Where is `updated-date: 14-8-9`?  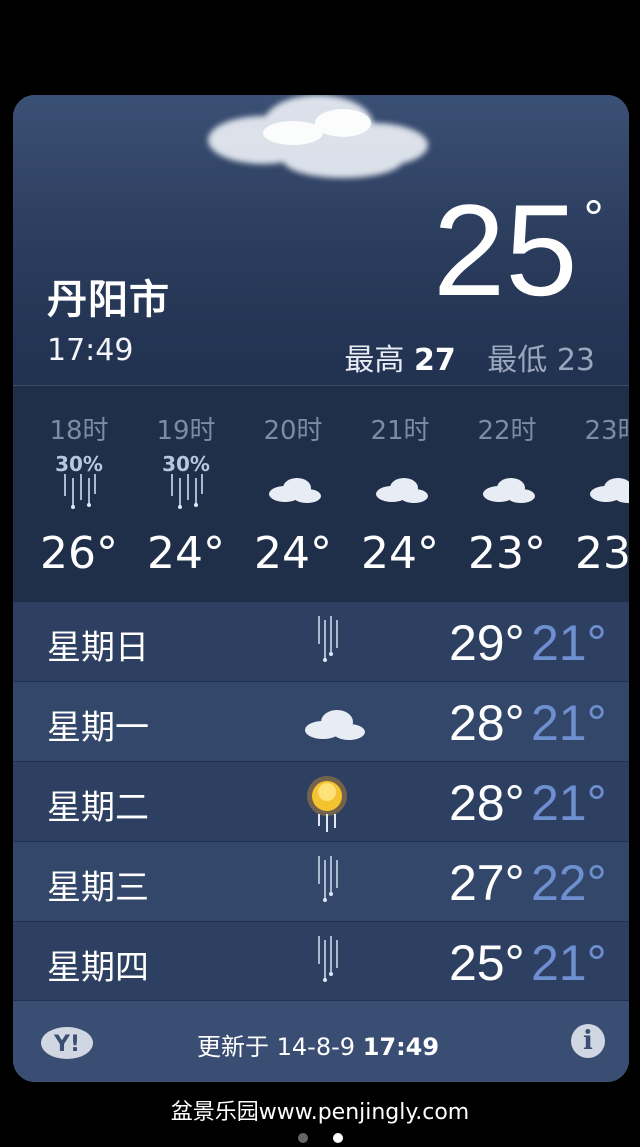 updated-date: 14-8-9 is located at coordinates (316, 1047).